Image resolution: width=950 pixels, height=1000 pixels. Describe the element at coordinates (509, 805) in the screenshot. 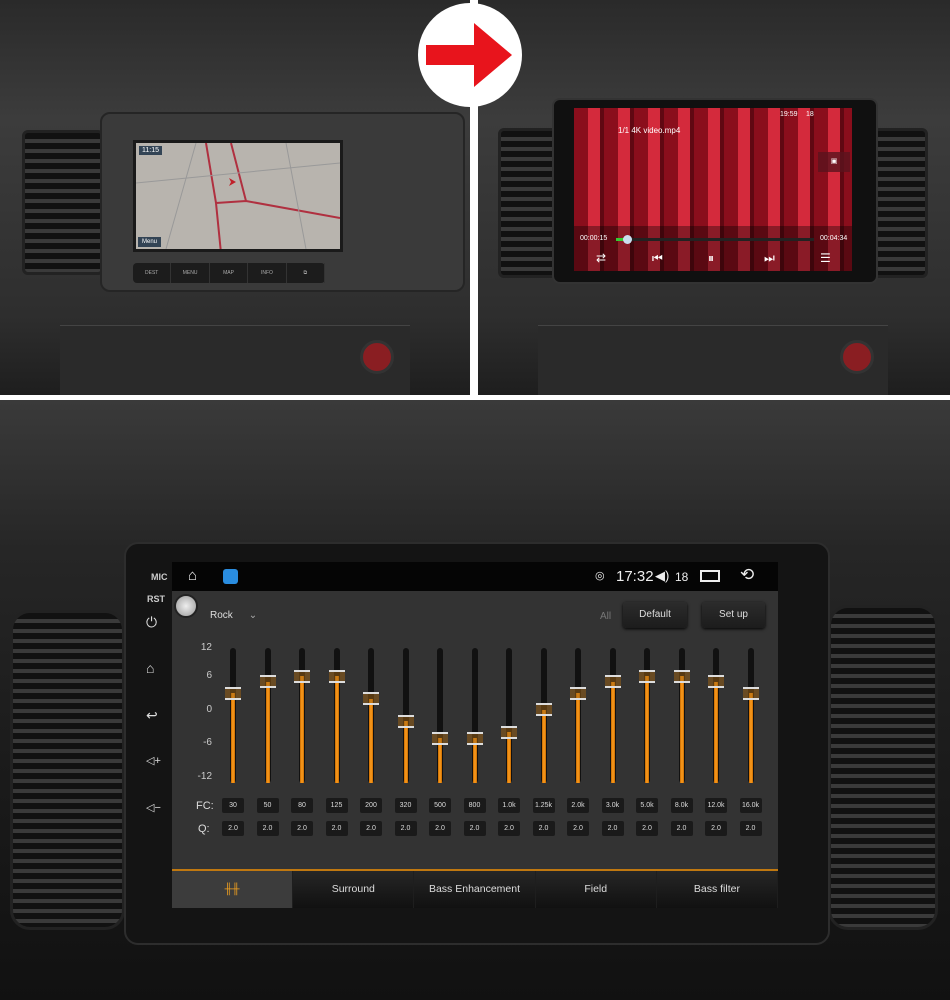

I see `fc-value: 1.0k` at that location.